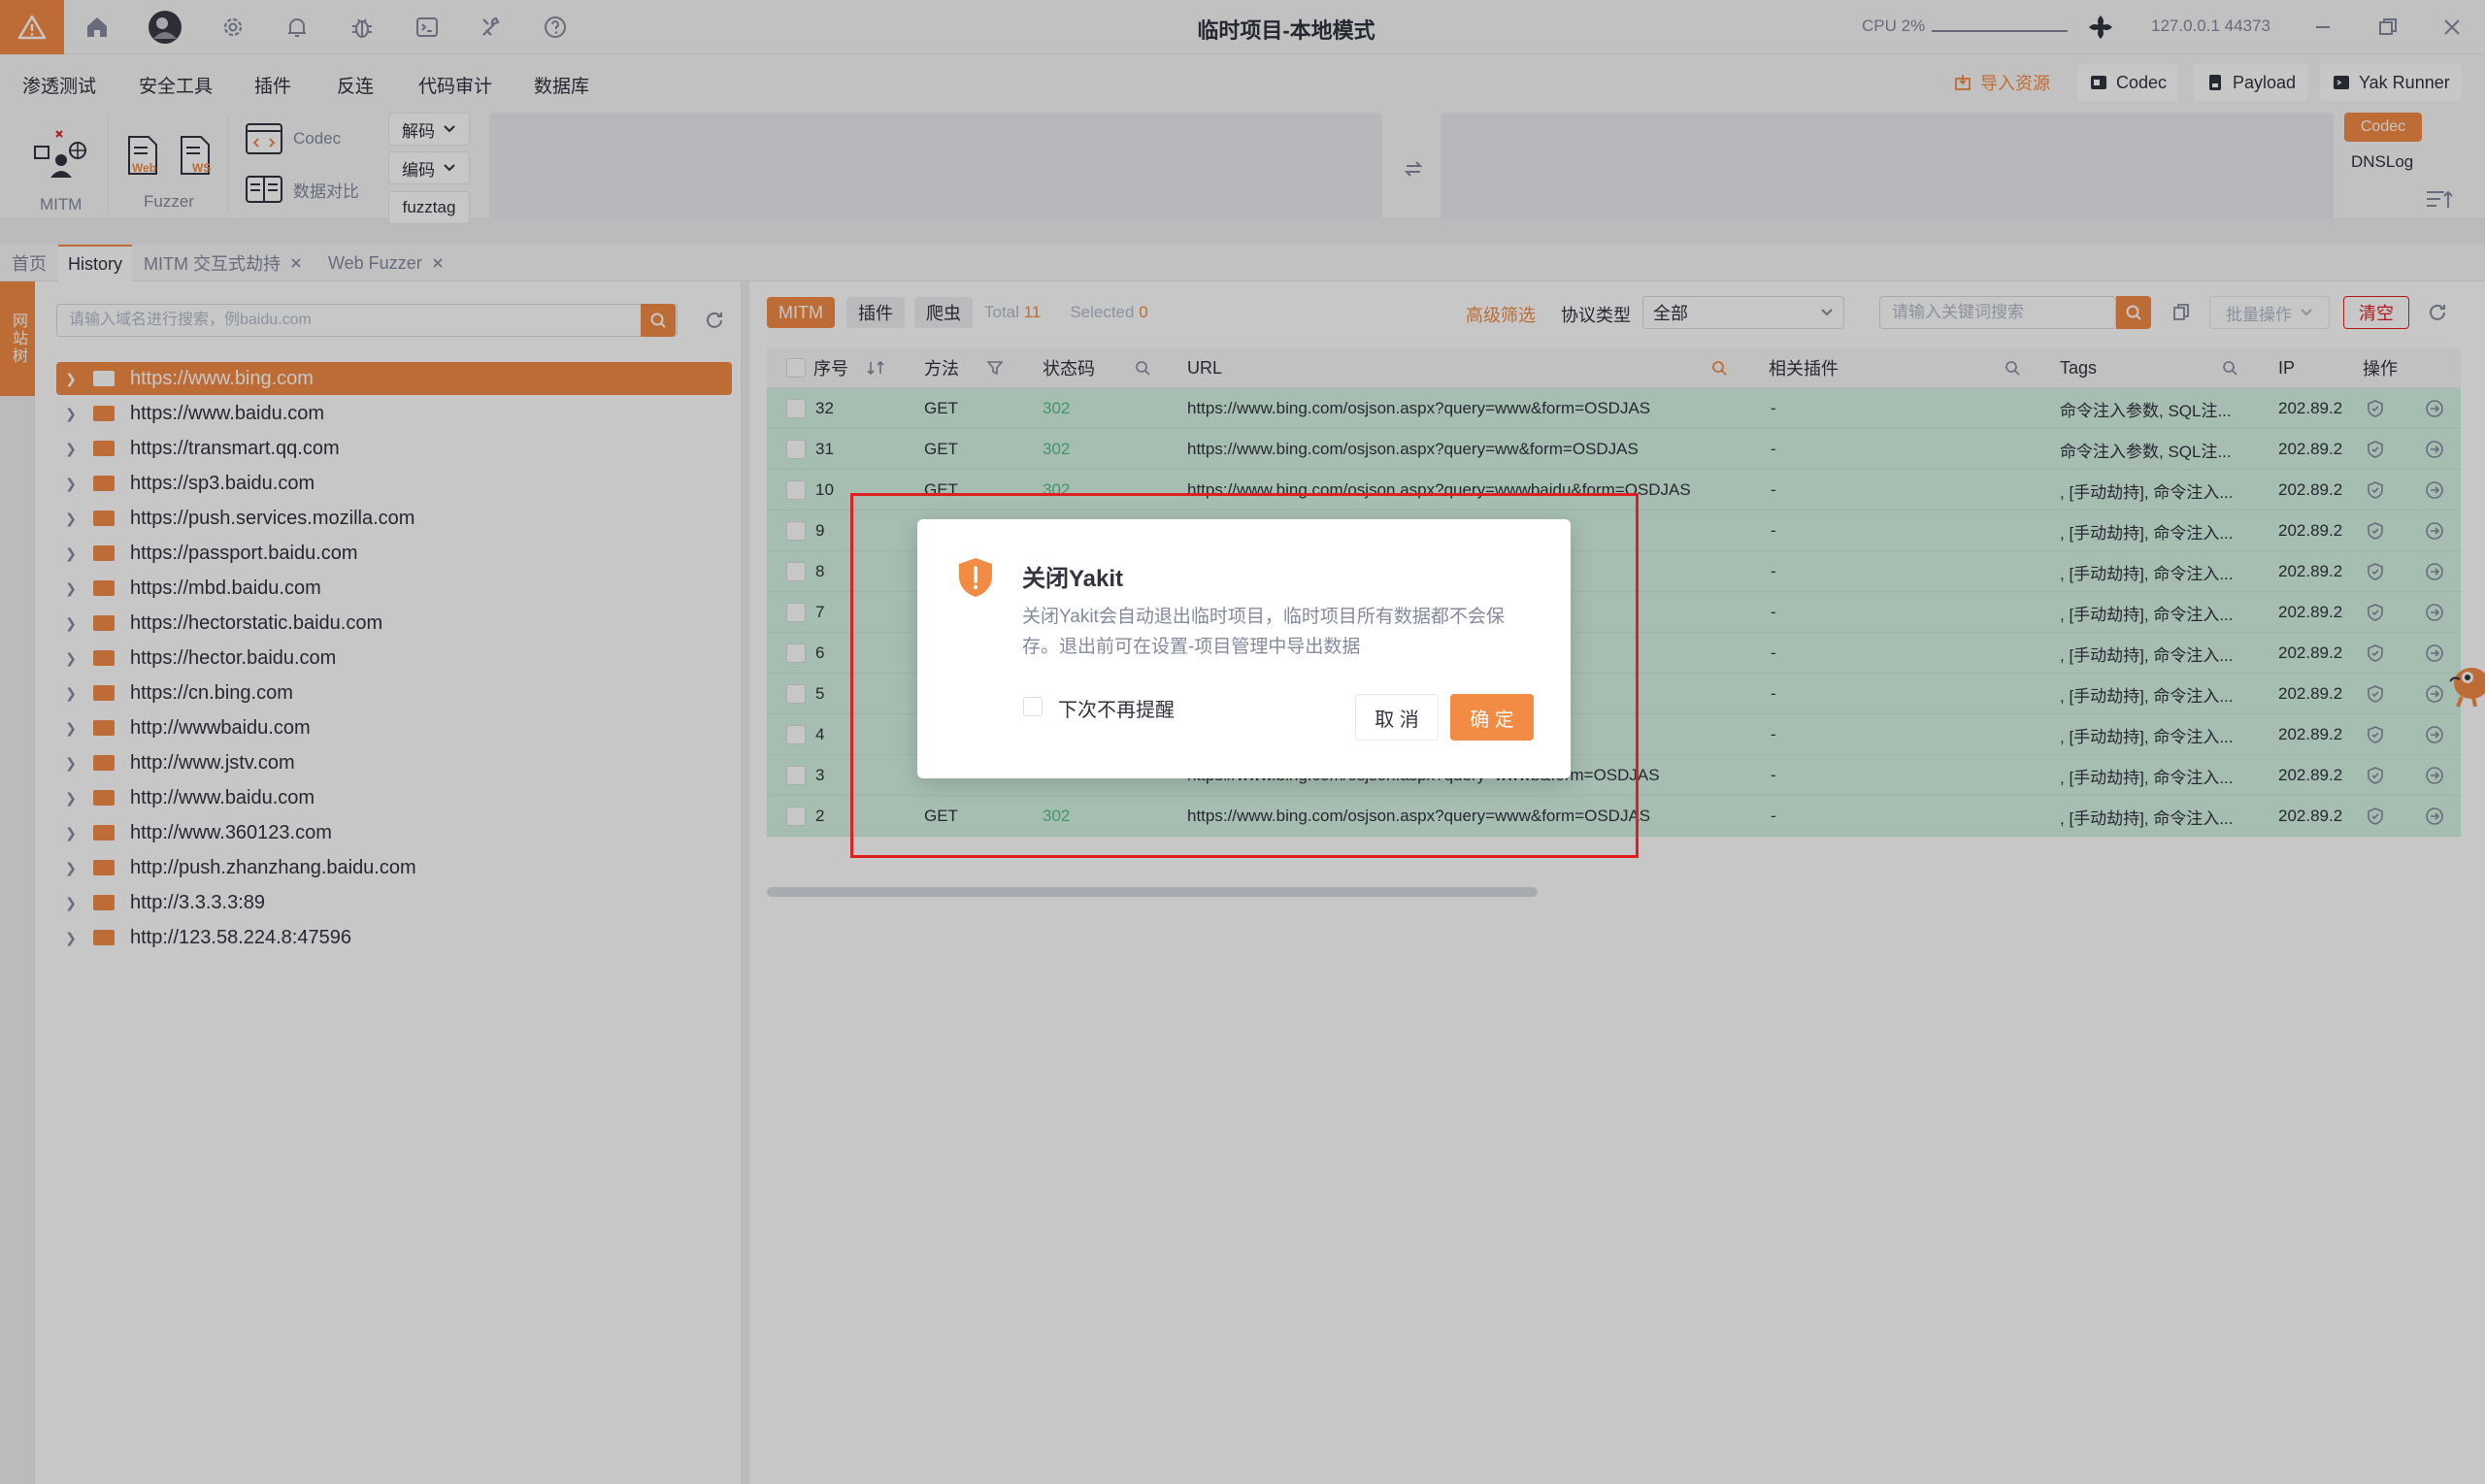 The image size is (2485, 1484). I want to click on dont-remind-label: 下次不再提醒, so click(1117, 708).